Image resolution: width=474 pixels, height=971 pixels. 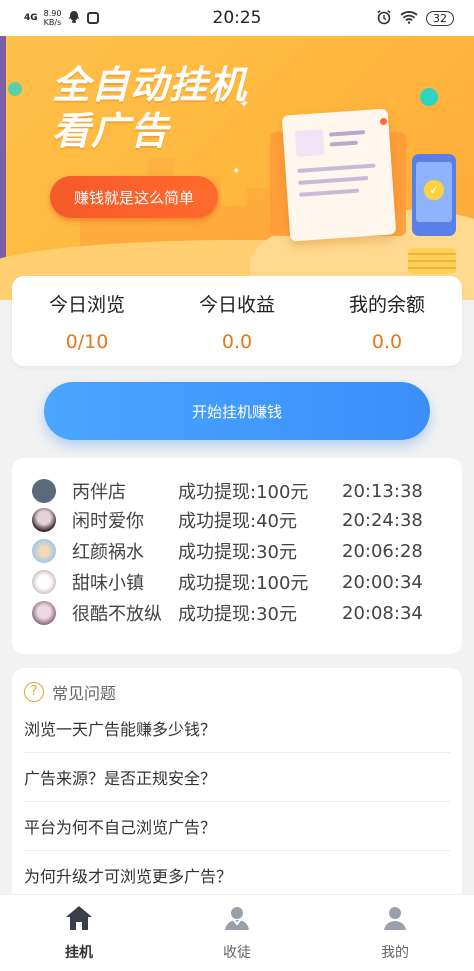 I want to click on document-illustration, so click(x=339, y=175).